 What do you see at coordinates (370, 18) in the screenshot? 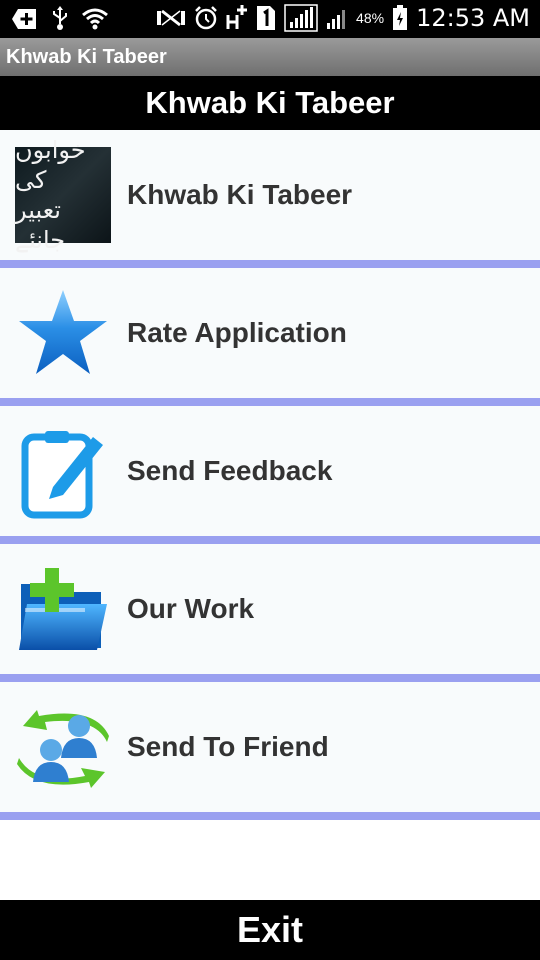
I see `battery-percent: 48%` at bounding box center [370, 18].